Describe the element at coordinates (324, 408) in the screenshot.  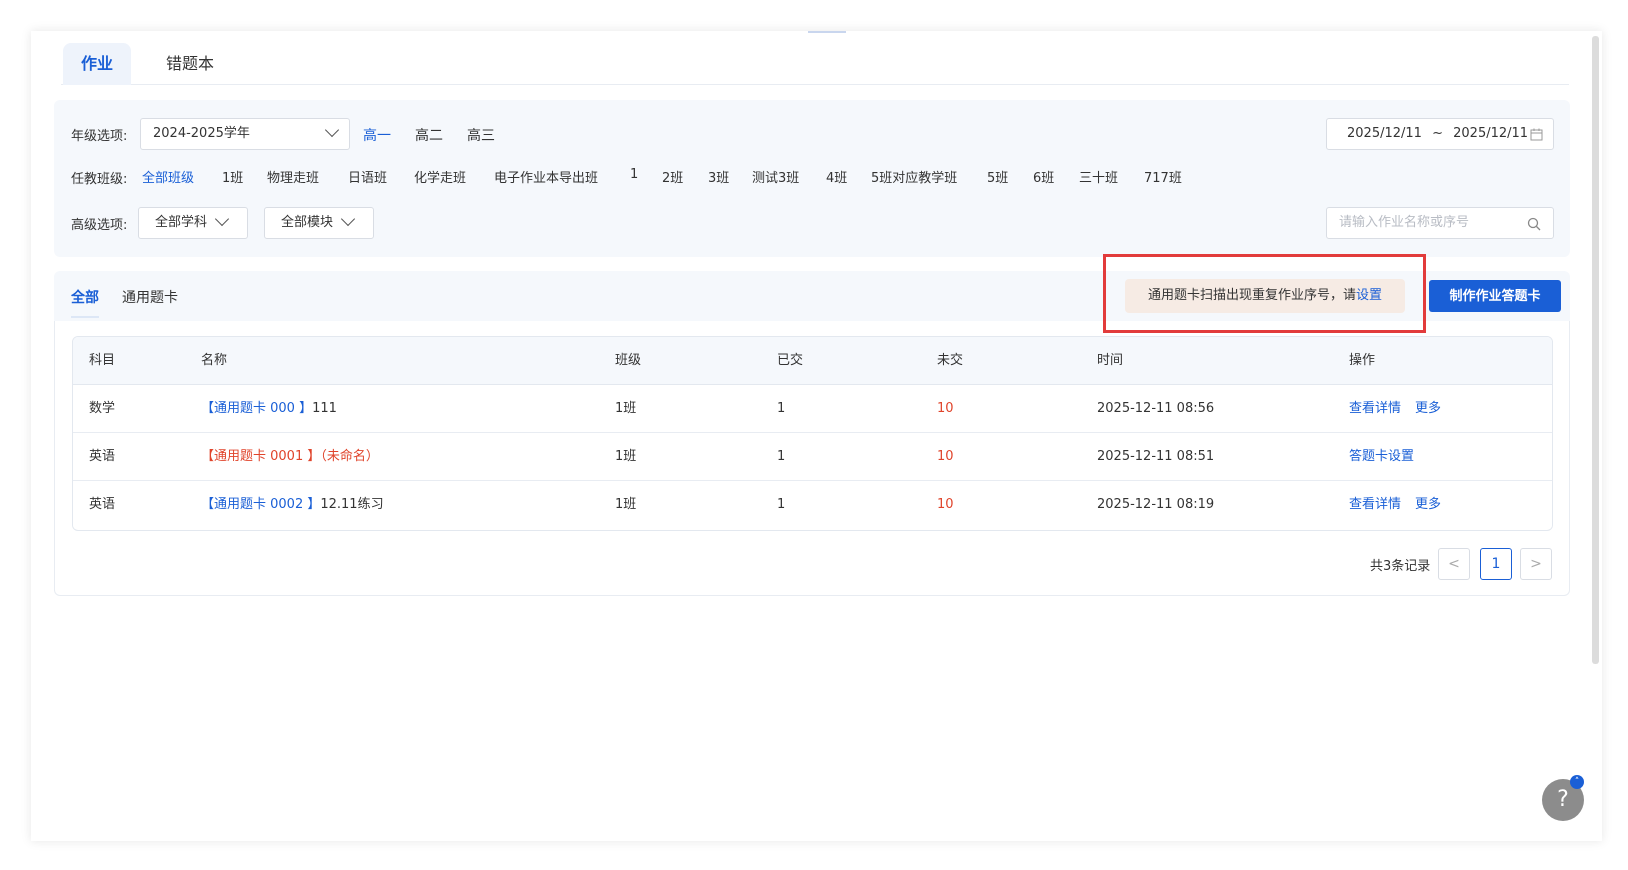
I see `row-name-title: 111` at that location.